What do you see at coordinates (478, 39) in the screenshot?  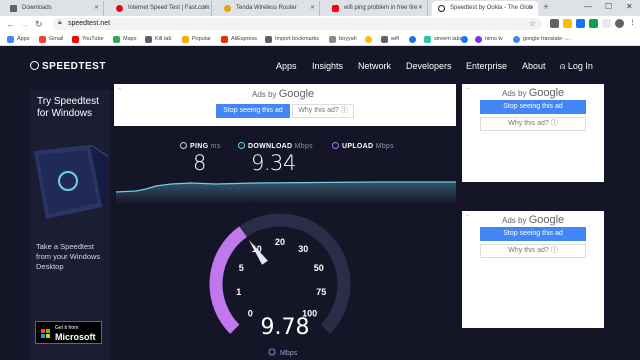 I see `nimo-tv-icon` at bounding box center [478, 39].